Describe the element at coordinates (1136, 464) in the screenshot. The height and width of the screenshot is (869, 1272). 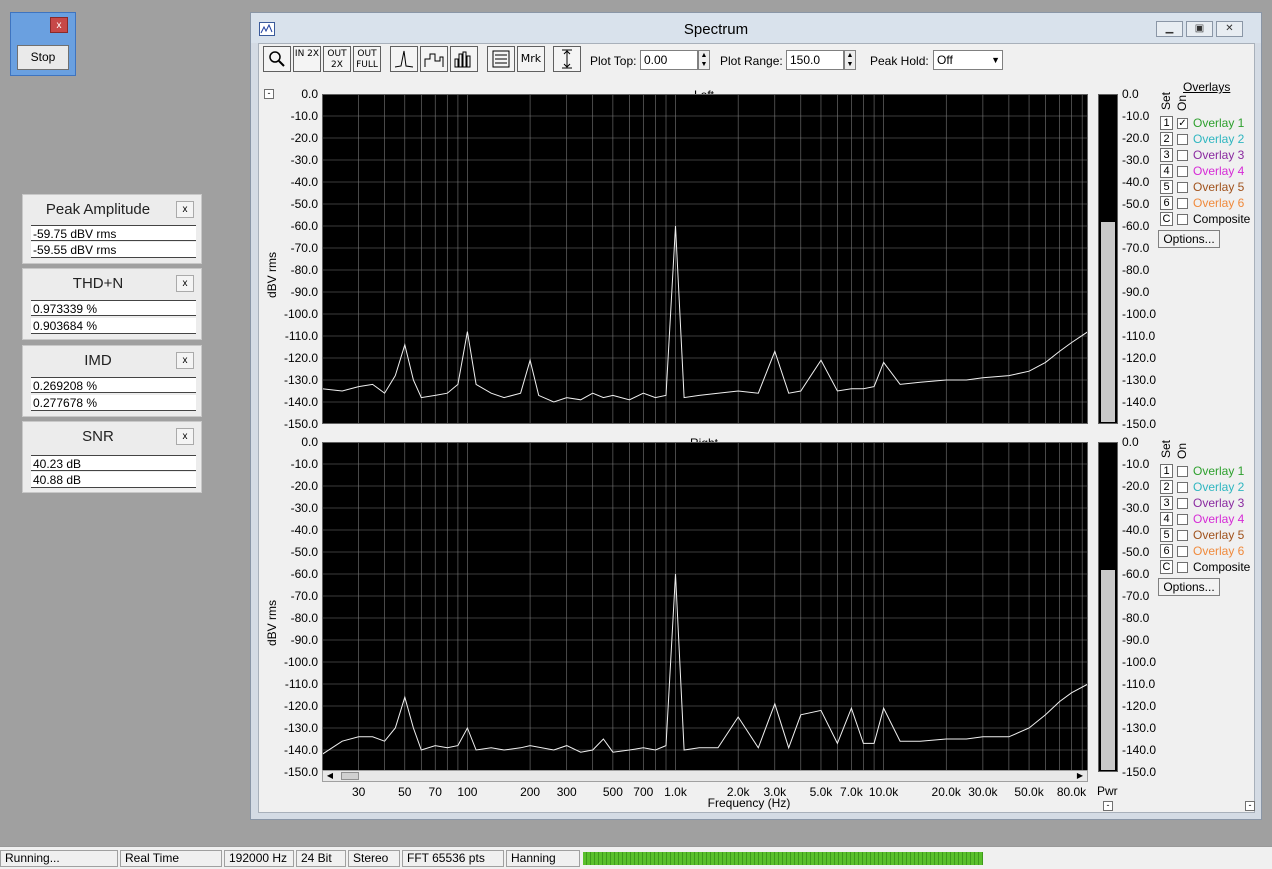
I see `y-tick-label: -10.0` at that location.